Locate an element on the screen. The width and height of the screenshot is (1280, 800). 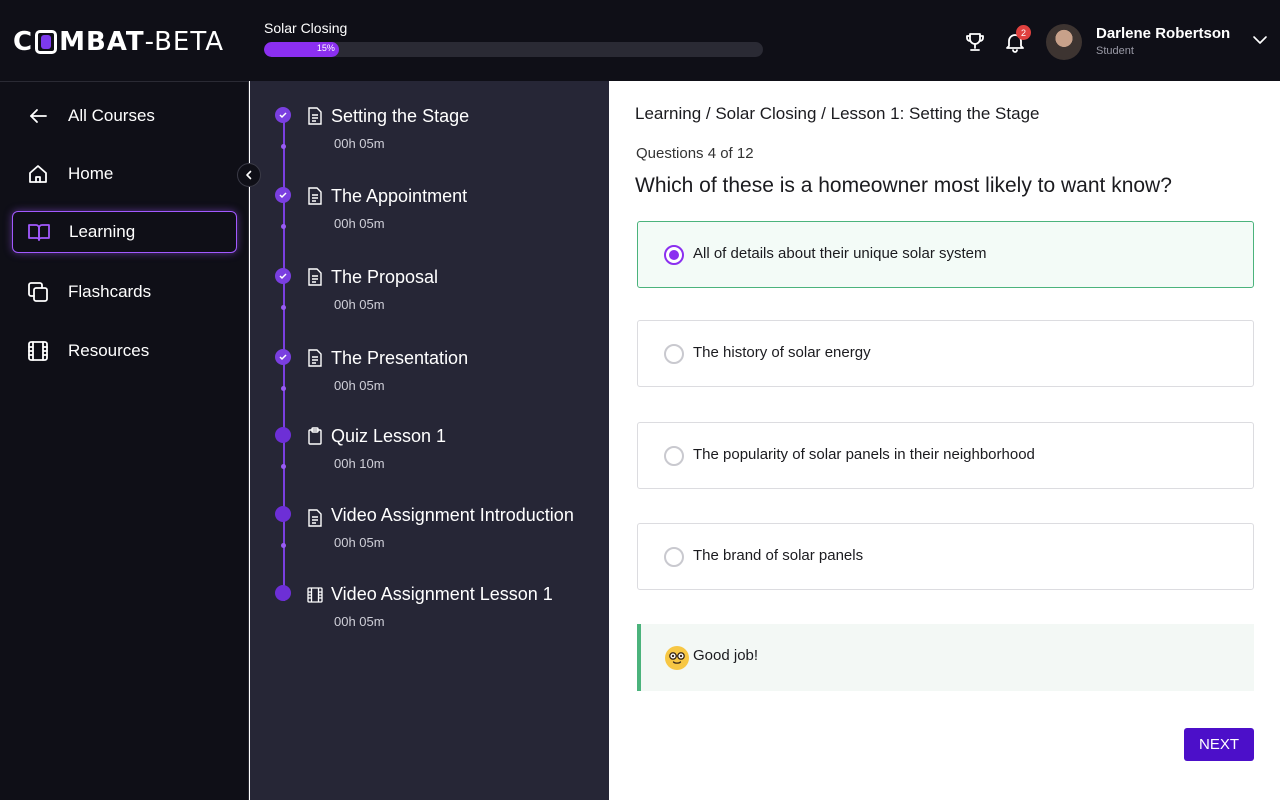
sidebar-item-label: Flashcards is located at coordinates (110, 291).